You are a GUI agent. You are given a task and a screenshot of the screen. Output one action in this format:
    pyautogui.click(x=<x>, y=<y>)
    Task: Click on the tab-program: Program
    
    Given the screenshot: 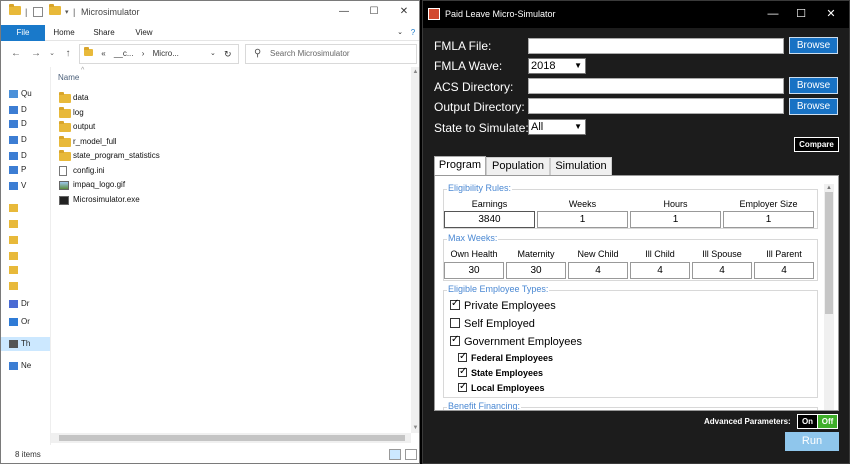 What is the action you would take?
    pyautogui.click(x=460, y=165)
    